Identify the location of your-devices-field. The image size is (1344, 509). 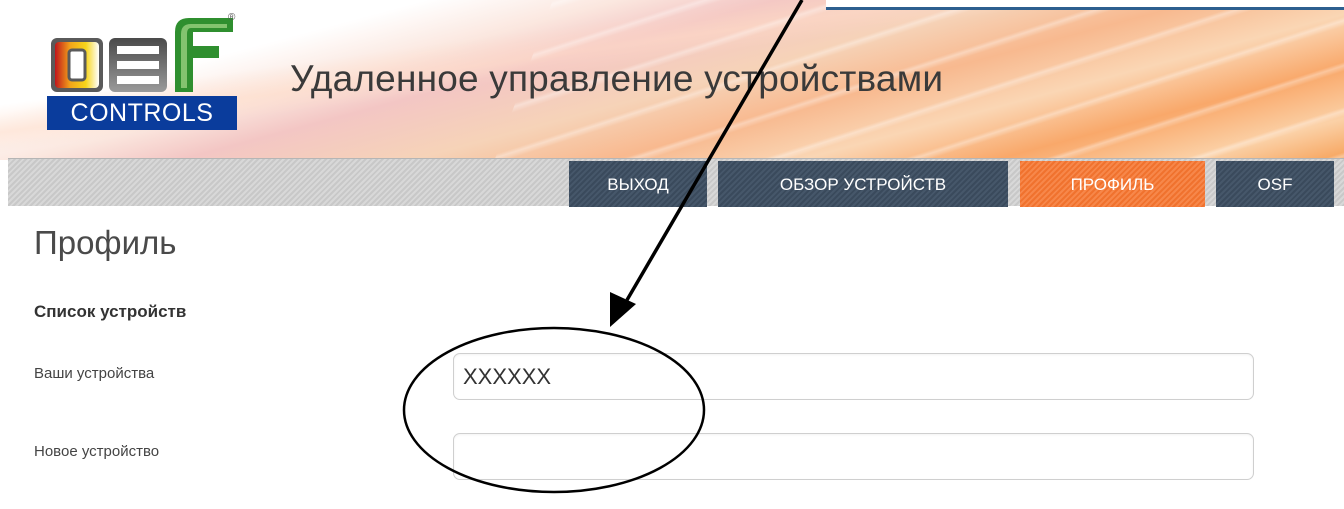
(853, 376).